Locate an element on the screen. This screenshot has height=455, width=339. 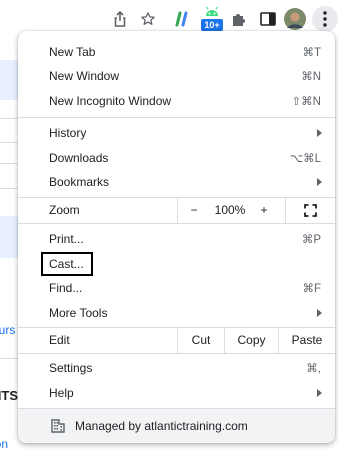
menu-item-shortcut: ⌘N is located at coordinates (311, 77).